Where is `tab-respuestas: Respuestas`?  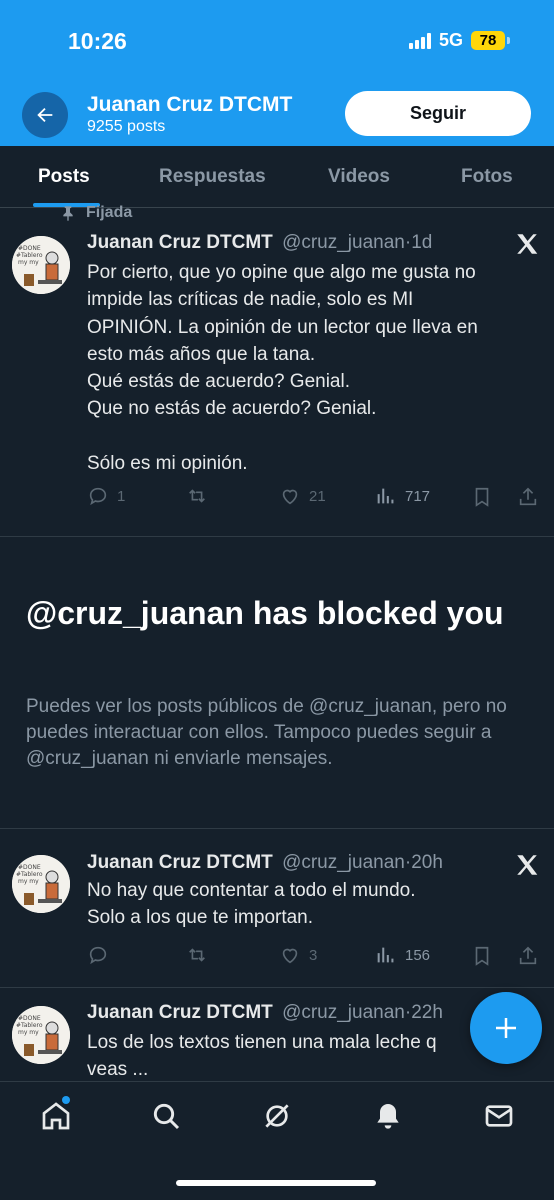 tab-respuestas: Respuestas is located at coordinates (212, 177).